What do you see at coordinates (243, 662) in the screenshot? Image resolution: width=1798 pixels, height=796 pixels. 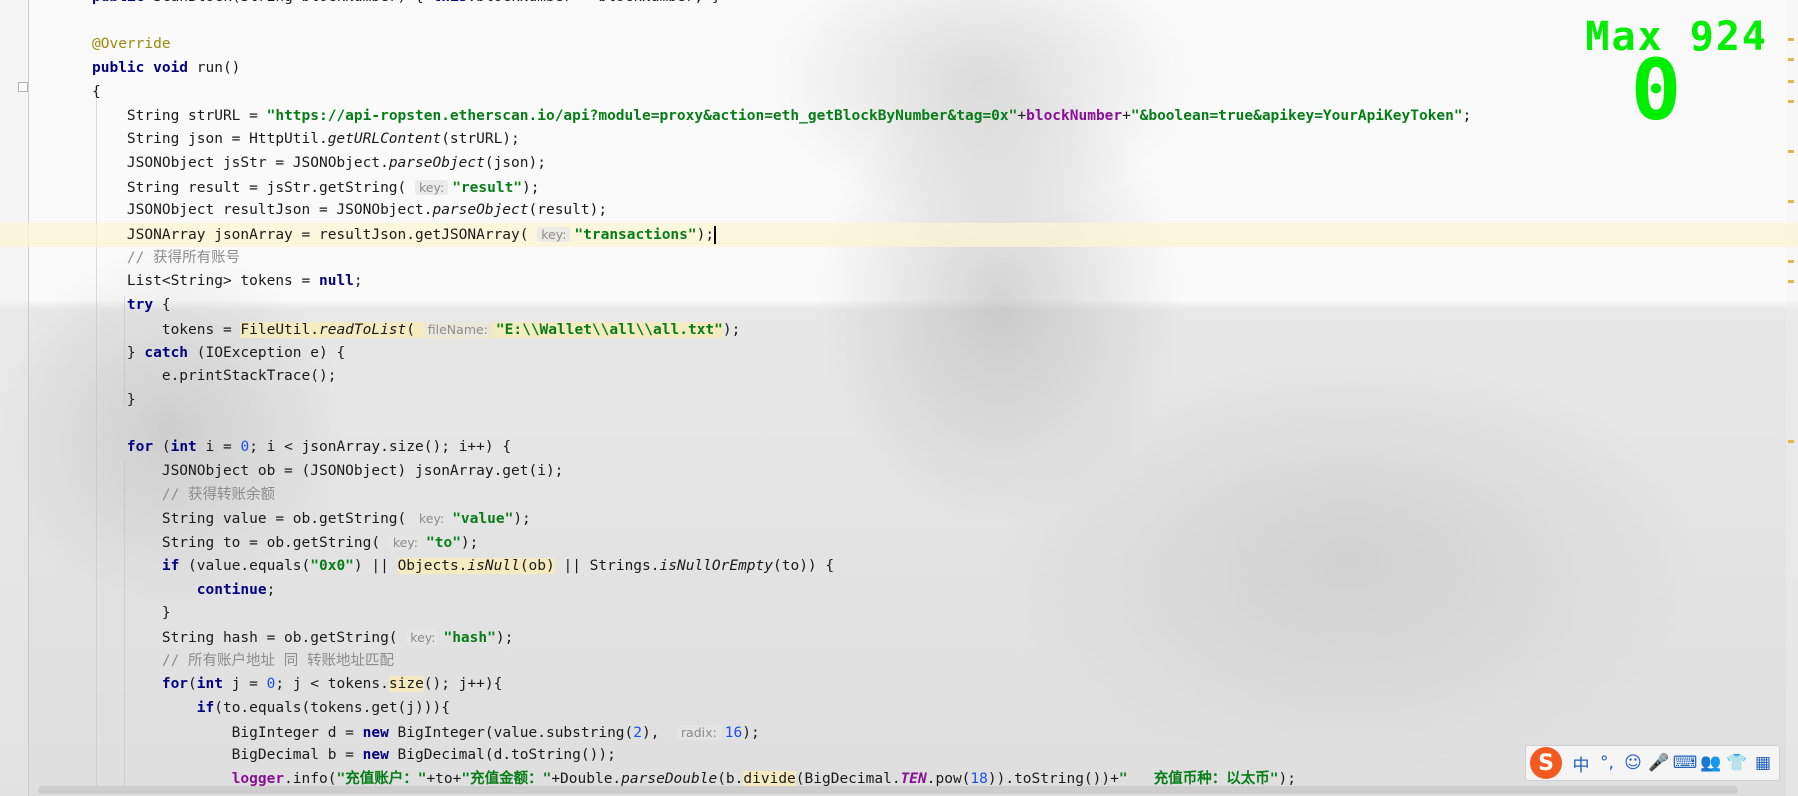 I see `code-line: // 所有账户地址 同 转账地址匹配` at bounding box center [243, 662].